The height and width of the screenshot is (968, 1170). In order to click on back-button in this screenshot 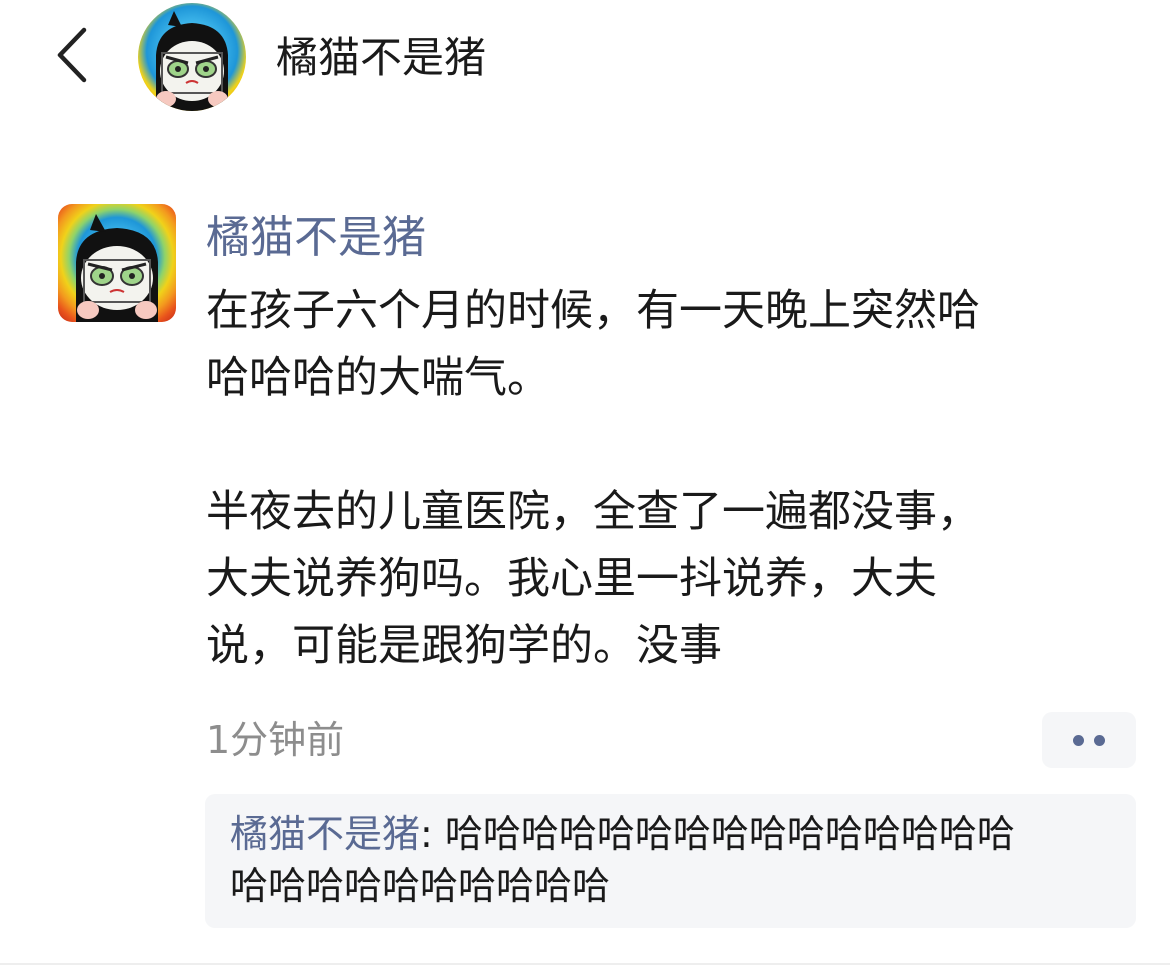, I will do `click(75, 55)`.